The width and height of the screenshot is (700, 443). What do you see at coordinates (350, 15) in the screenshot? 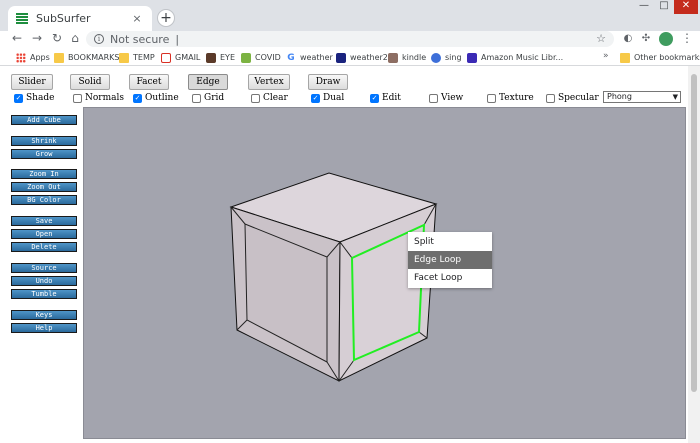
I see `browser-tabstrip: SubSurfer × + — □ ✕` at bounding box center [350, 15].